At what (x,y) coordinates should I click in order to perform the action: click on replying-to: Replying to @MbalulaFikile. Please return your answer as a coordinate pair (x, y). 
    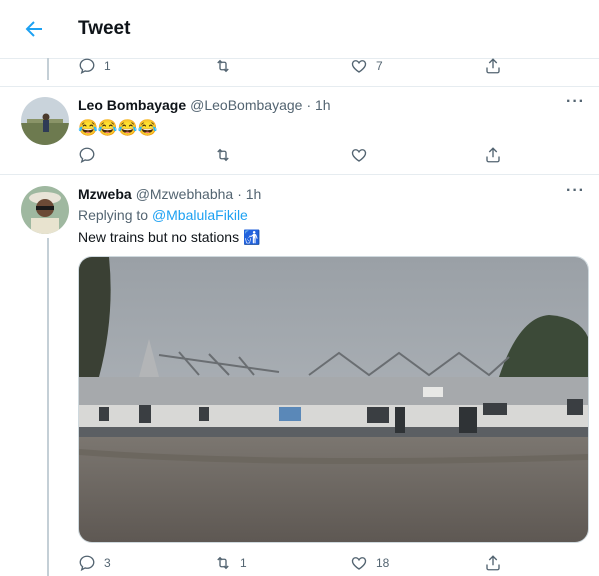
    Looking at the image, I should click on (163, 215).